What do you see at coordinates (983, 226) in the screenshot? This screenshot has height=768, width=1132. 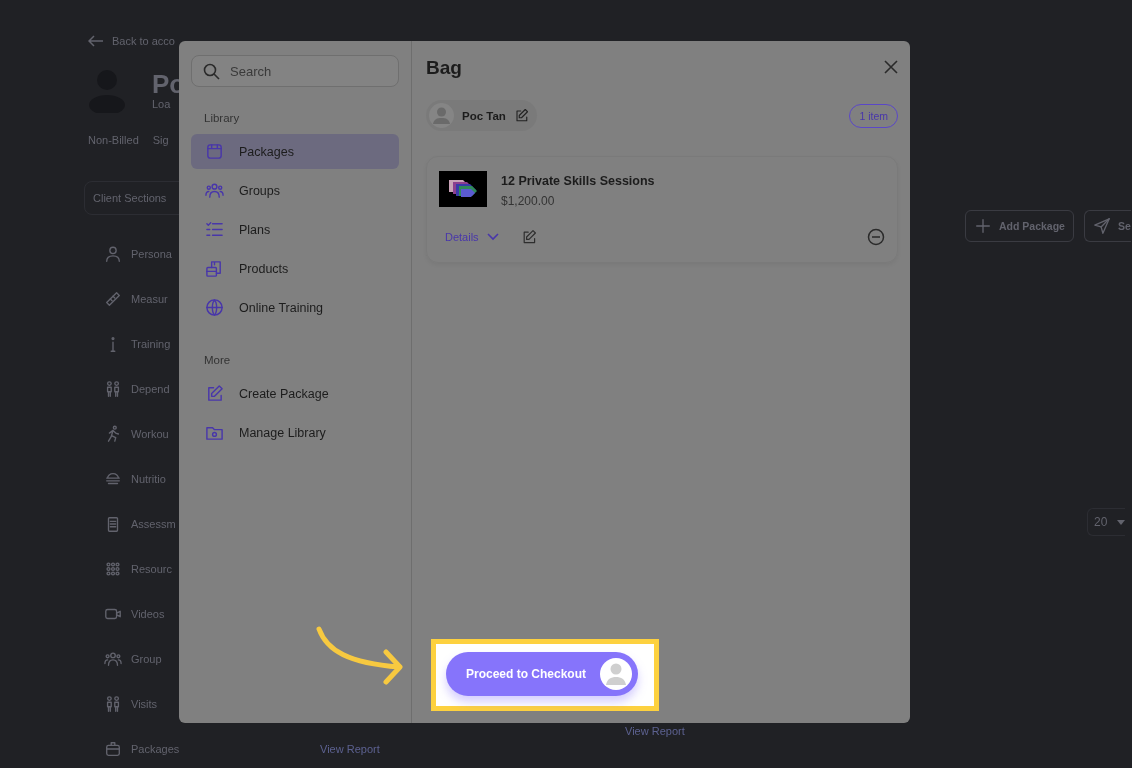 I see `plus-icon` at bounding box center [983, 226].